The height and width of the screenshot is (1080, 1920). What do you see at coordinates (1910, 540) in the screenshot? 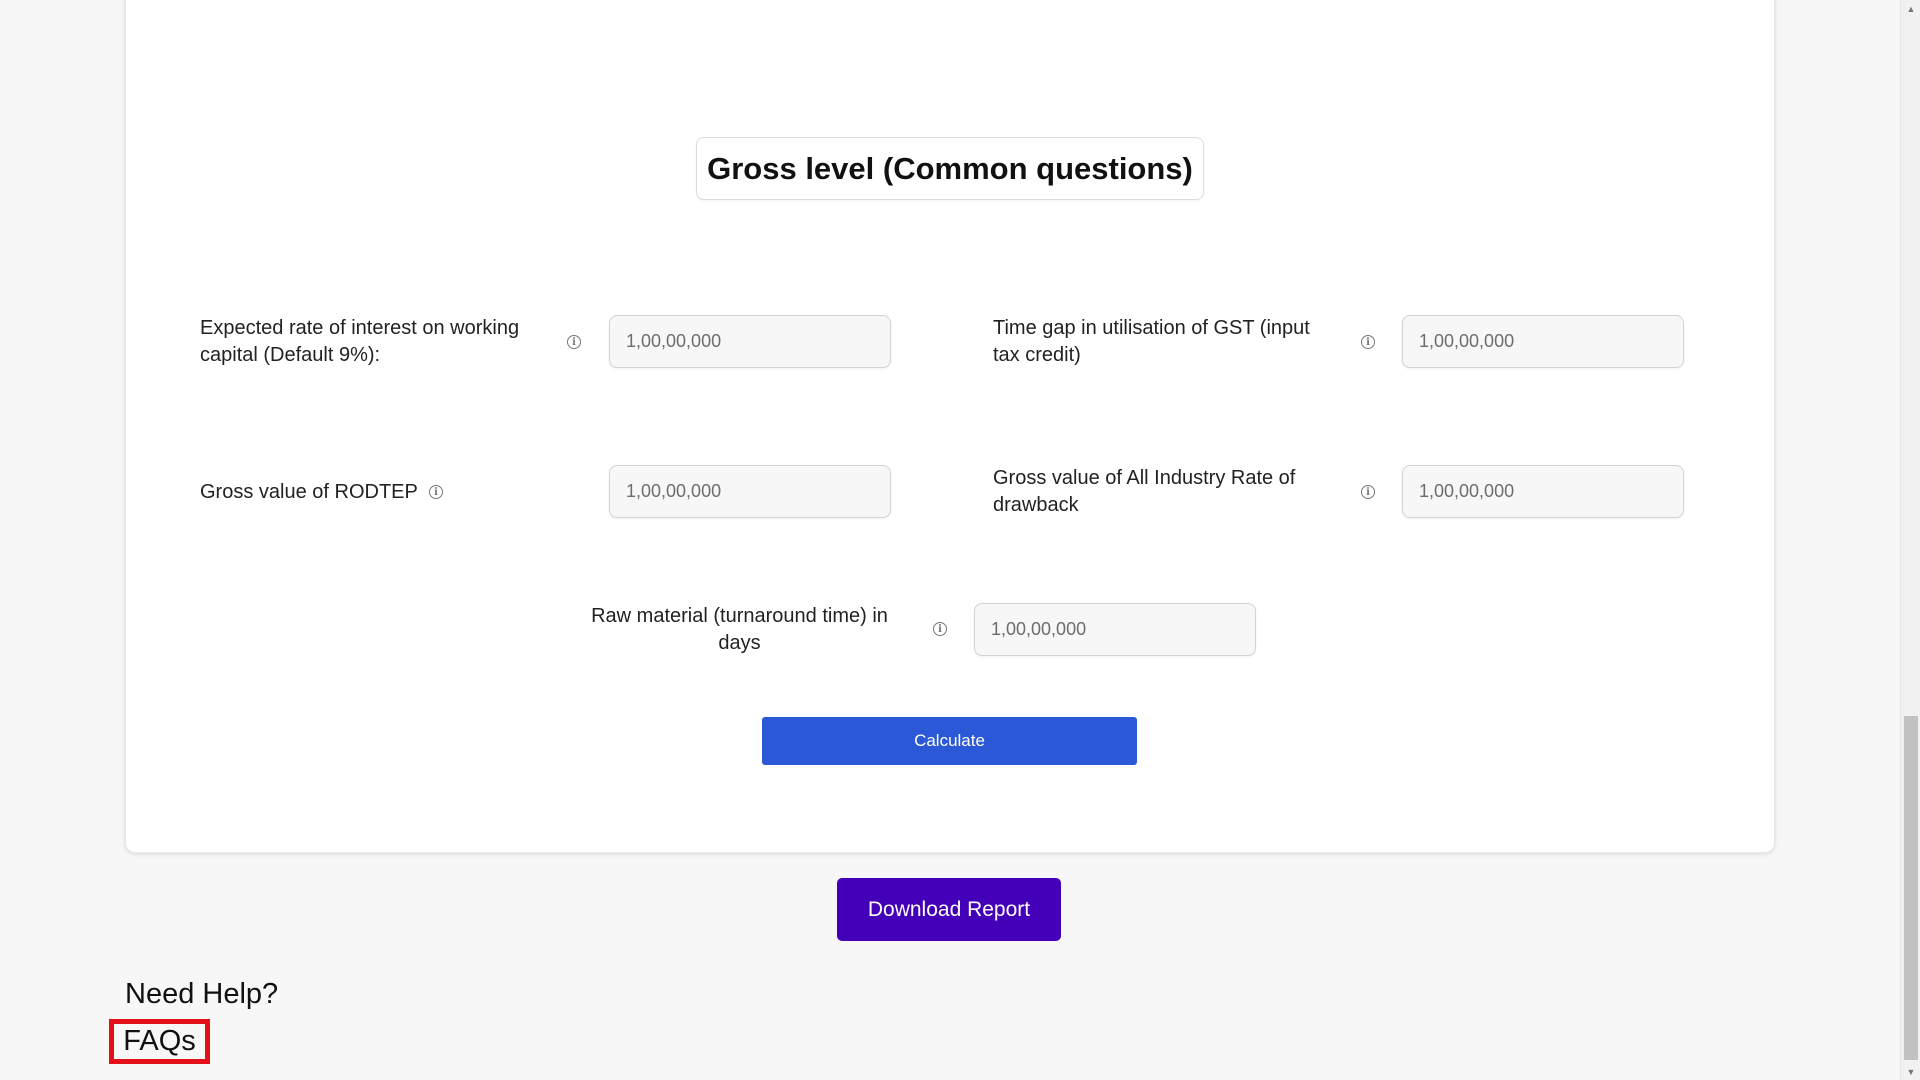
I see `vertical-scrollbar: ▲ ▼` at bounding box center [1910, 540].